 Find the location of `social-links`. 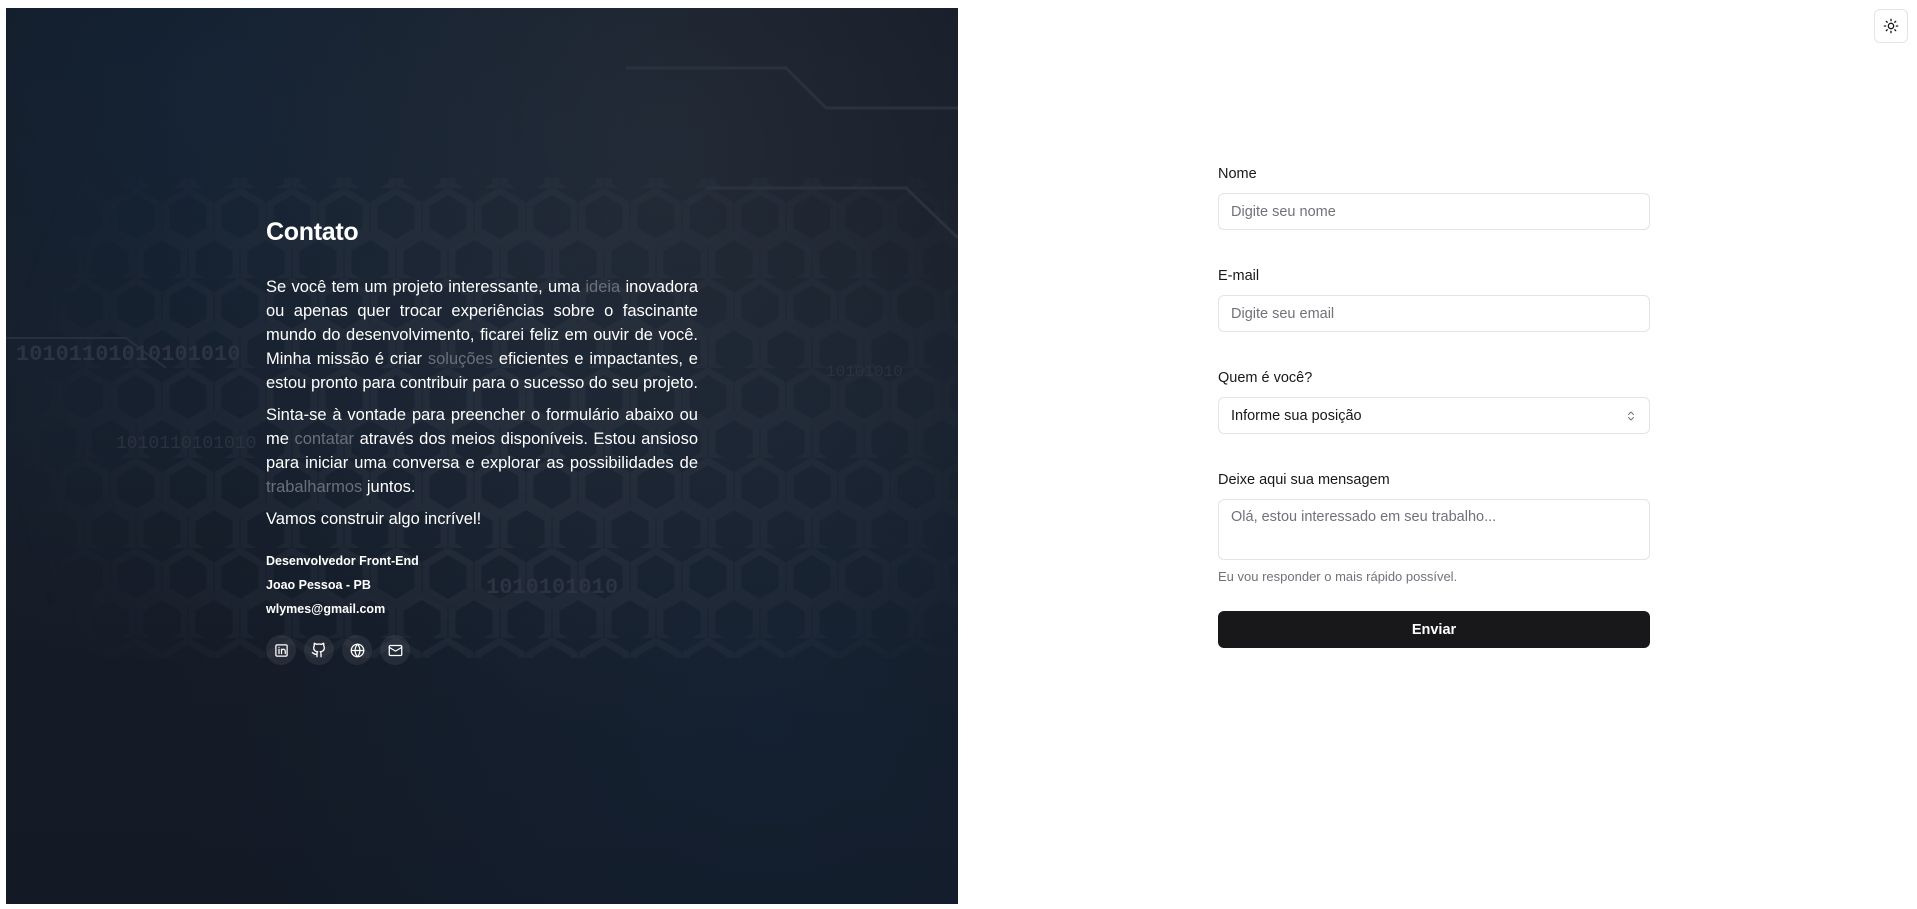

social-links is located at coordinates (482, 650).